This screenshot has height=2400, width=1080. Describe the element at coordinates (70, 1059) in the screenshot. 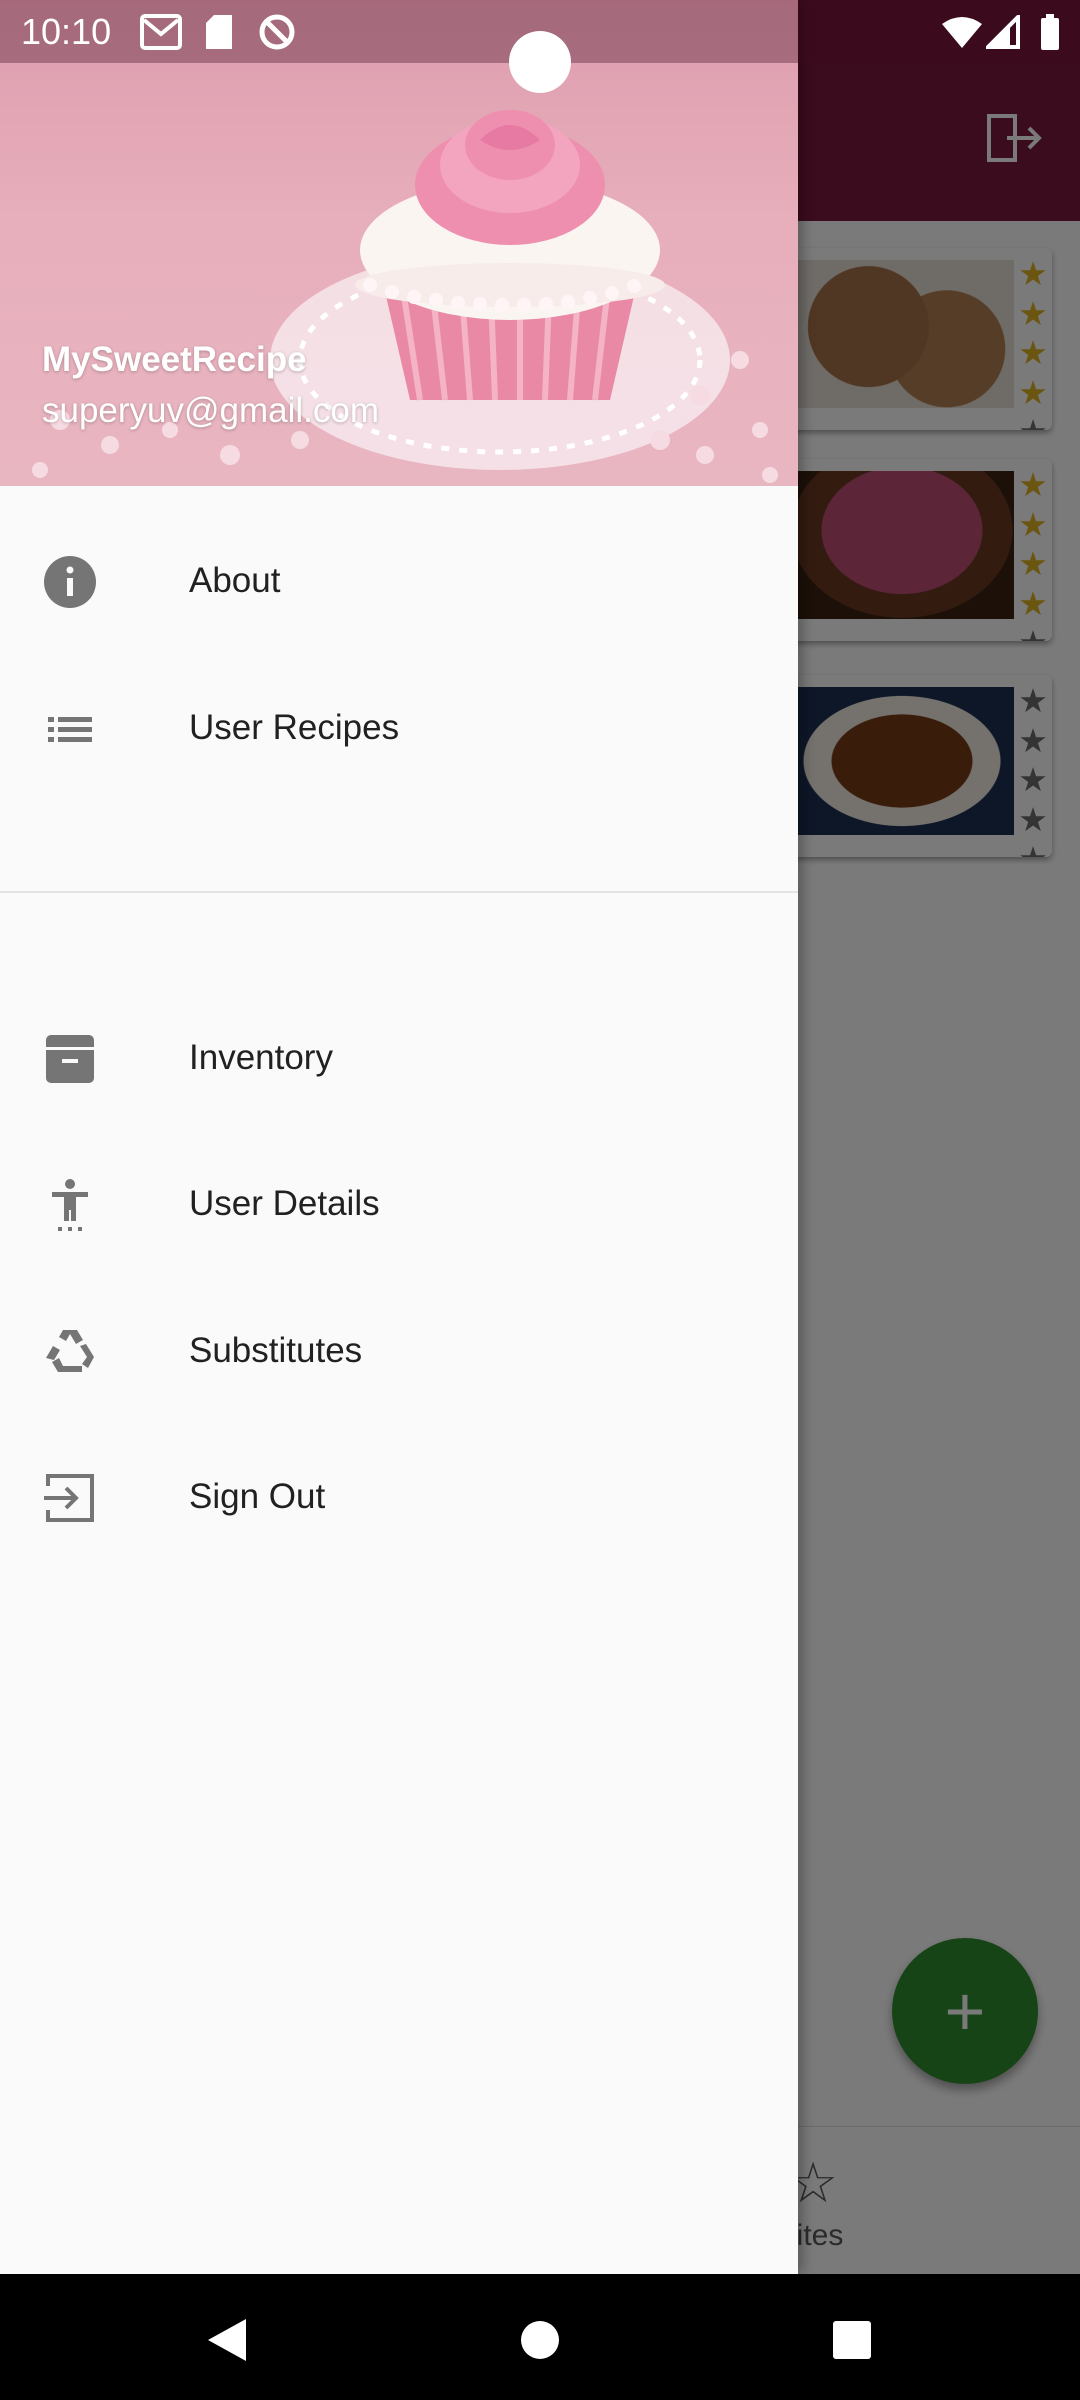

I see `archive-icon` at that location.